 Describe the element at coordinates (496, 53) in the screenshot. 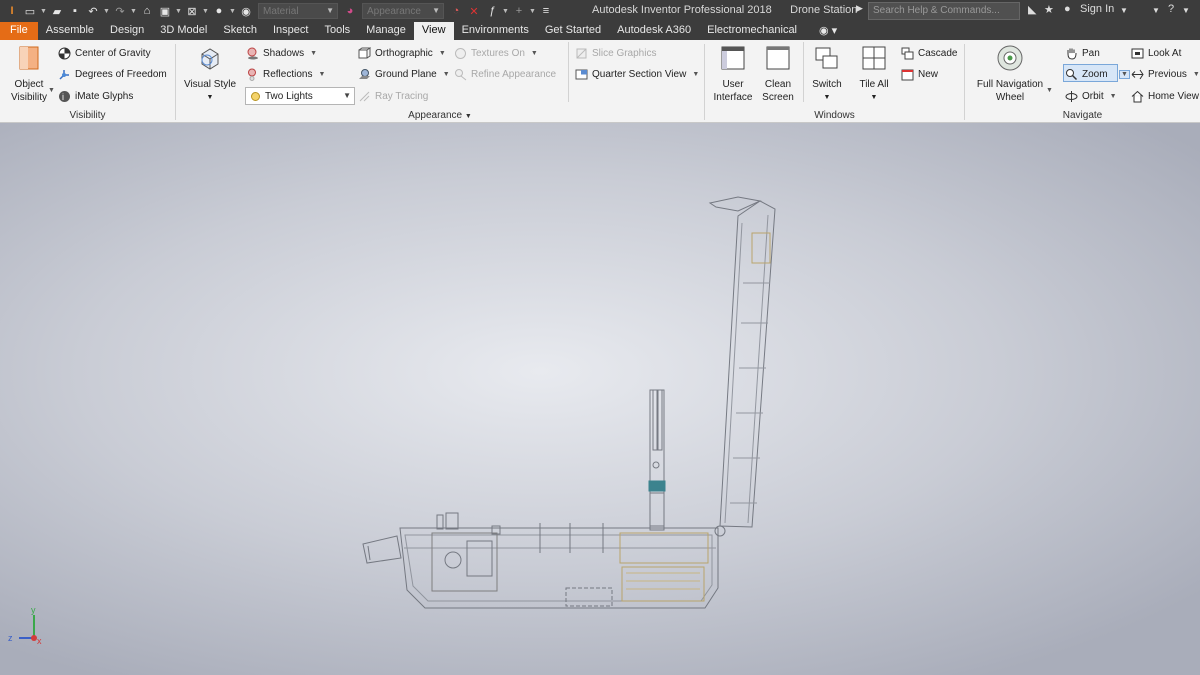

I see `textures-on-button: Textures On ▼` at that location.